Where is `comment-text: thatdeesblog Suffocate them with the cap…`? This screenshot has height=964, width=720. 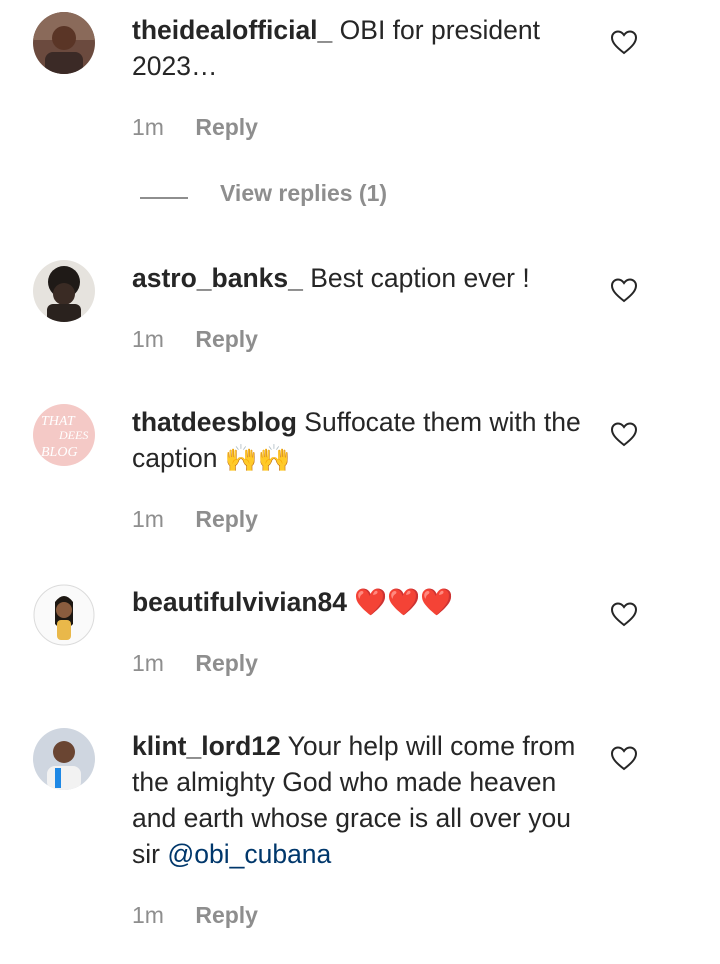 comment-text: thatdeesblog Suffocate them with the cap… is located at coordinates (362, 440).